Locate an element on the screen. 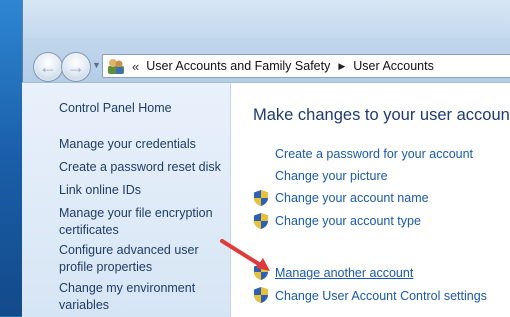 The width and height of the screenshot is (510, 317). forward-arrow-icon: → is located at coordinates (76, 67).